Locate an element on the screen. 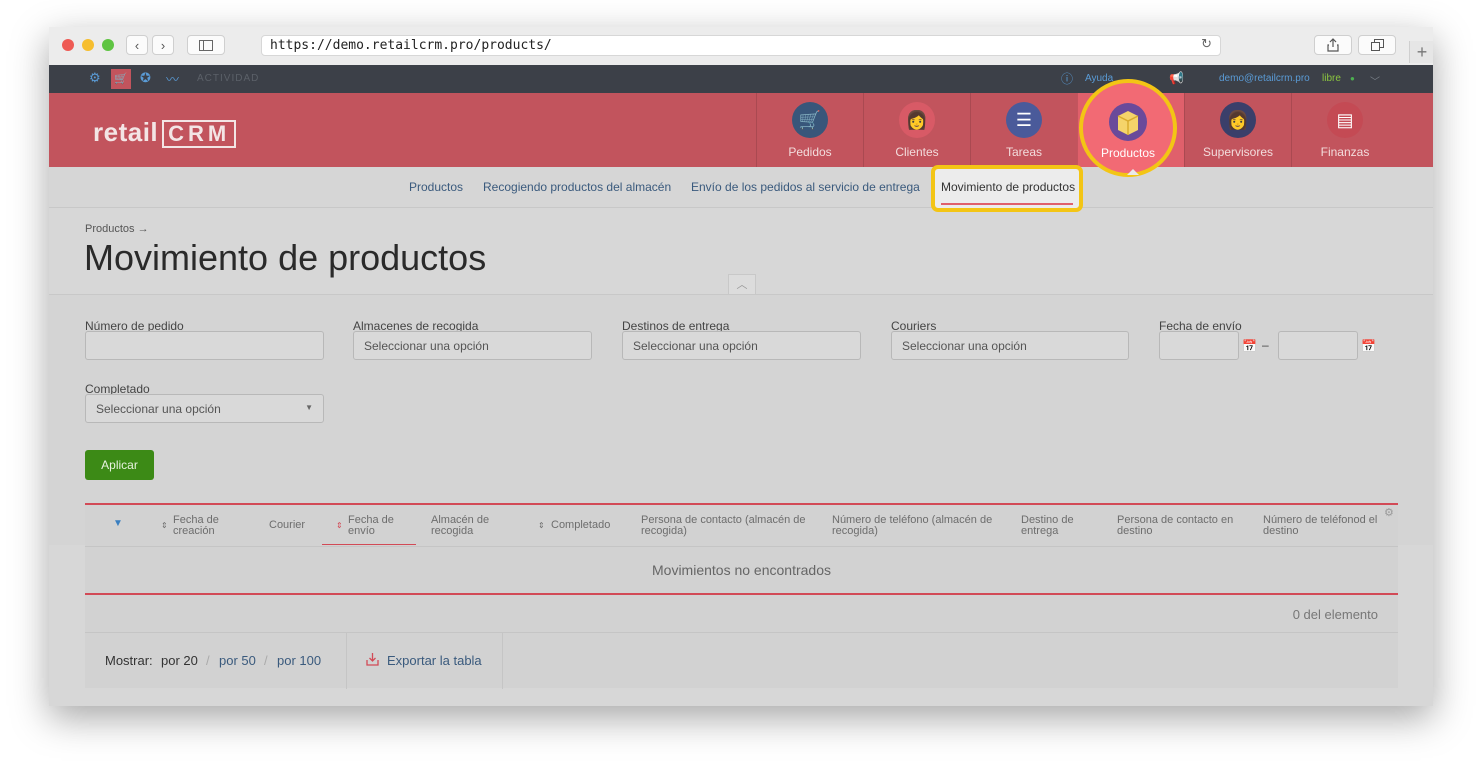 The height and width of the screenshot is (777, 1482). analytics-icon: 〰 is located at coordinates (172, 78).